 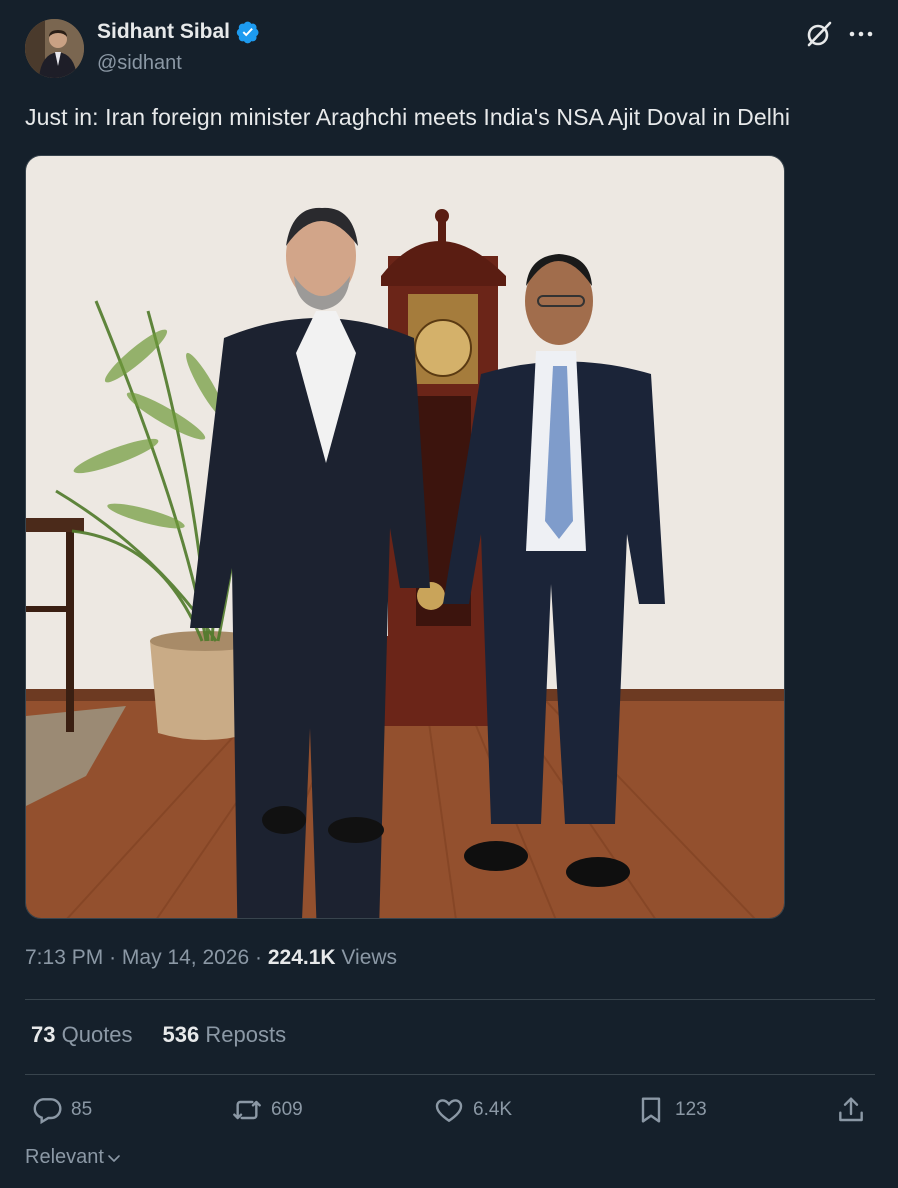 I want to click on reposts-count: 536, so click(x=181, y=1034).